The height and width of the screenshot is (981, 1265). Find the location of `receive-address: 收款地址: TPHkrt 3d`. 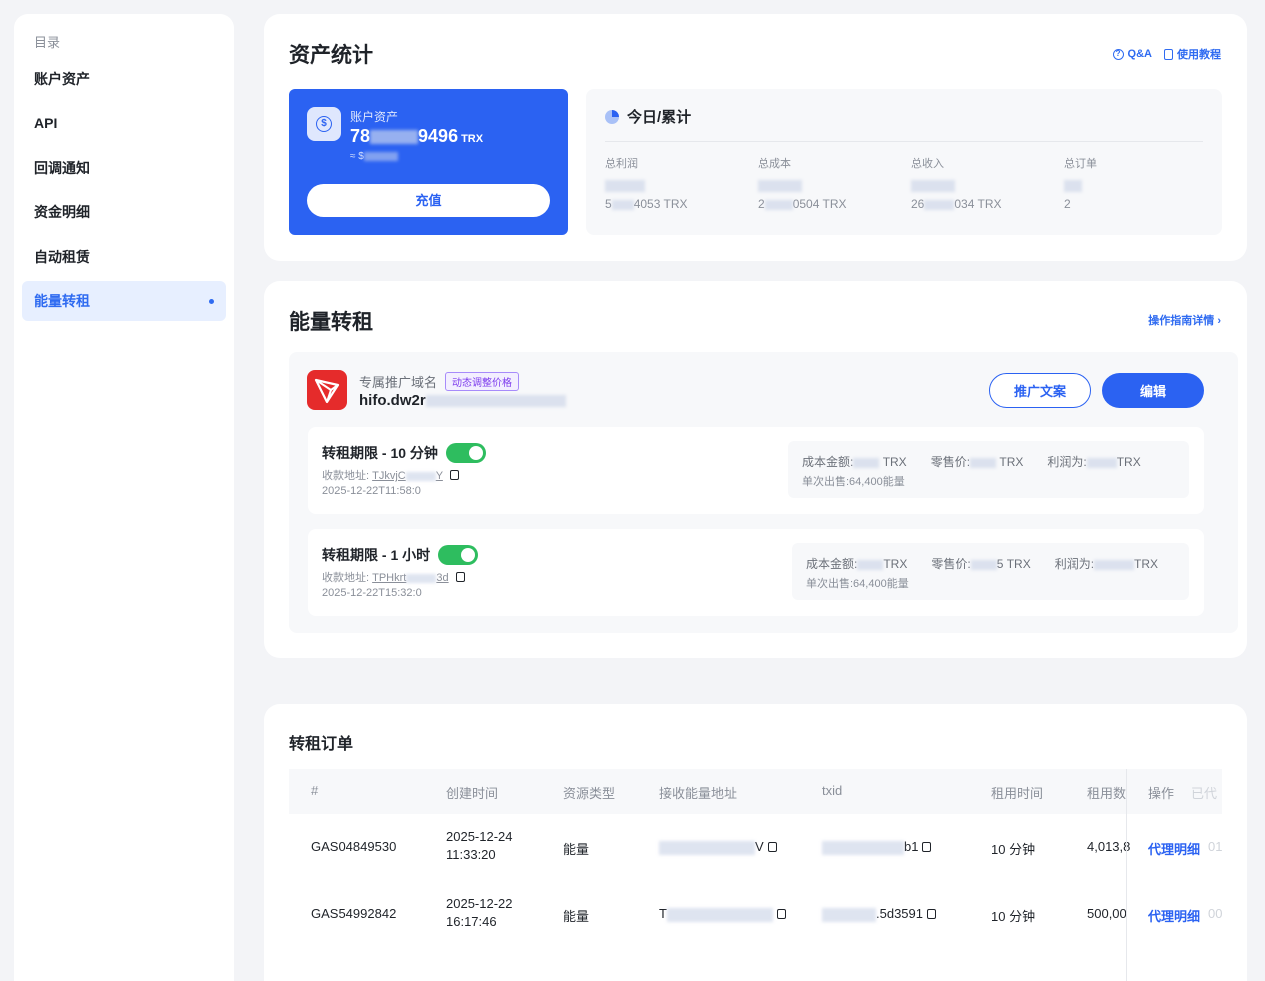

receive-address: 收款地址: TPHkrt 3d is located at coordinates (393, 577).